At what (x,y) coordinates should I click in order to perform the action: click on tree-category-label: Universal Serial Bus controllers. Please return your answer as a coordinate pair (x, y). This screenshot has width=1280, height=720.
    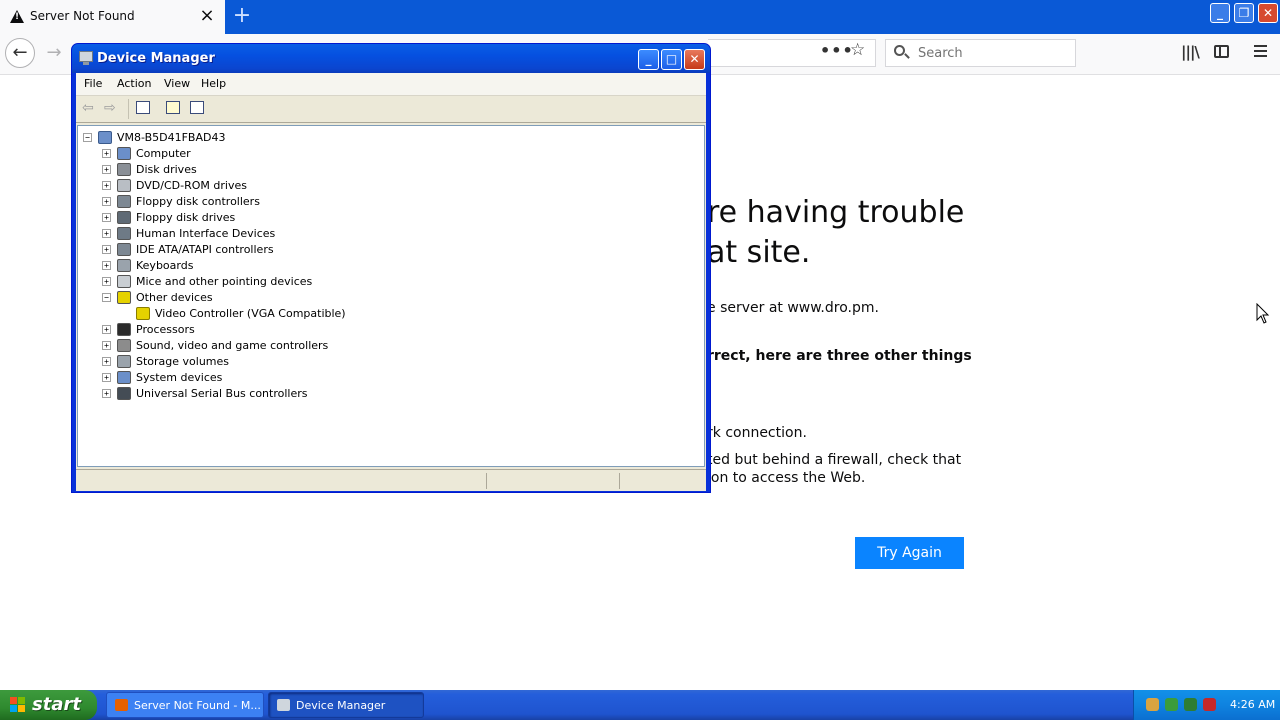
    Looking at the image, I should click on (222, 393).